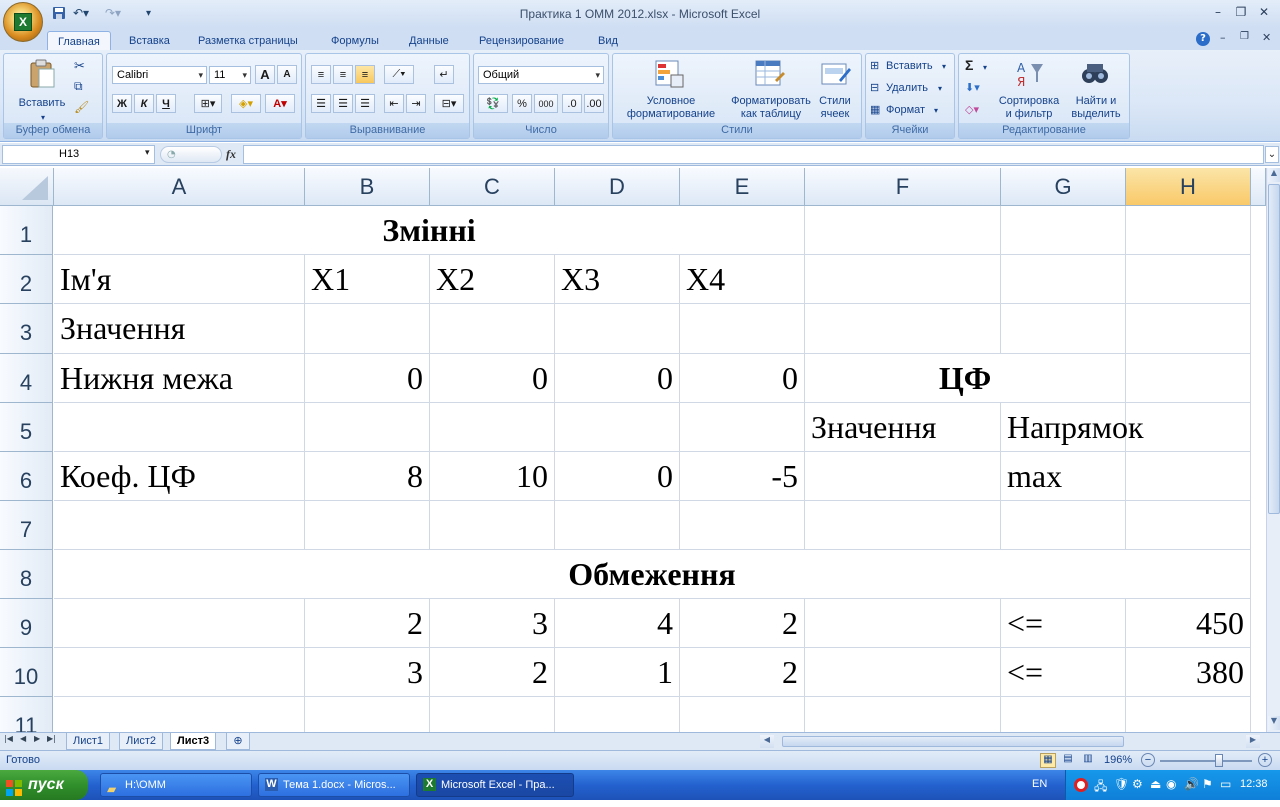  Describe the element at coordinates (367, 187) in the screenshot. I see `column-header-b: B` at that location.